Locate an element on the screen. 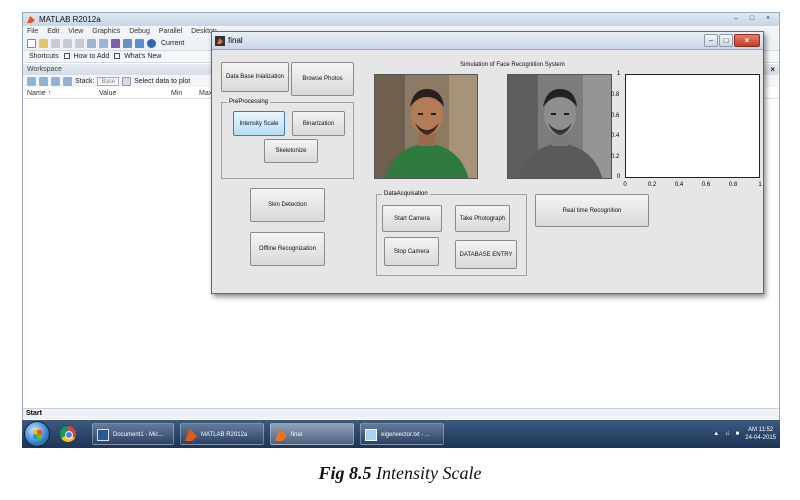 This screenshot has height=500, width=800. shortcuts-label: Shortcuts is located at coordinates (44, 56).